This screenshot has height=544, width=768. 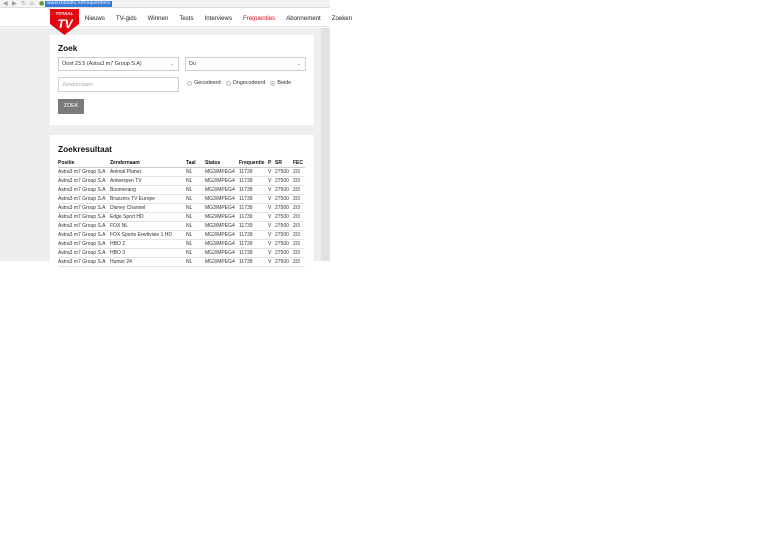 I want to click on column-header: Status, so click(x=222, y=163).